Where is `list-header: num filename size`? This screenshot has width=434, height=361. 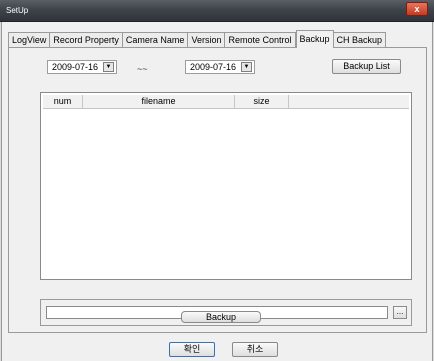
list-header: num filename size is located at coordinates (226, 102).